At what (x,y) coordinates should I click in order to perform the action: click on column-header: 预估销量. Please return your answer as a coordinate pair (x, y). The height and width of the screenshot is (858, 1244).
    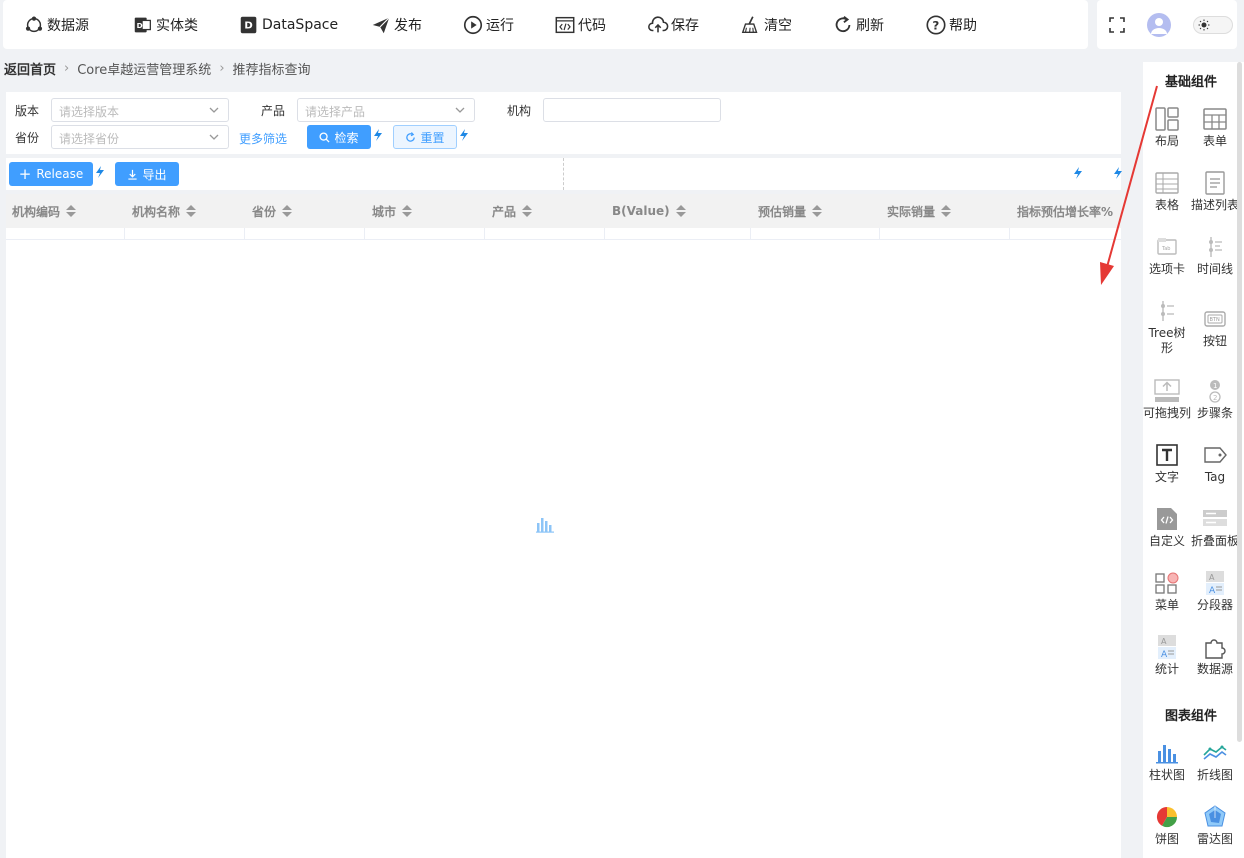
    Looking at the image, I should click on (790, 211).